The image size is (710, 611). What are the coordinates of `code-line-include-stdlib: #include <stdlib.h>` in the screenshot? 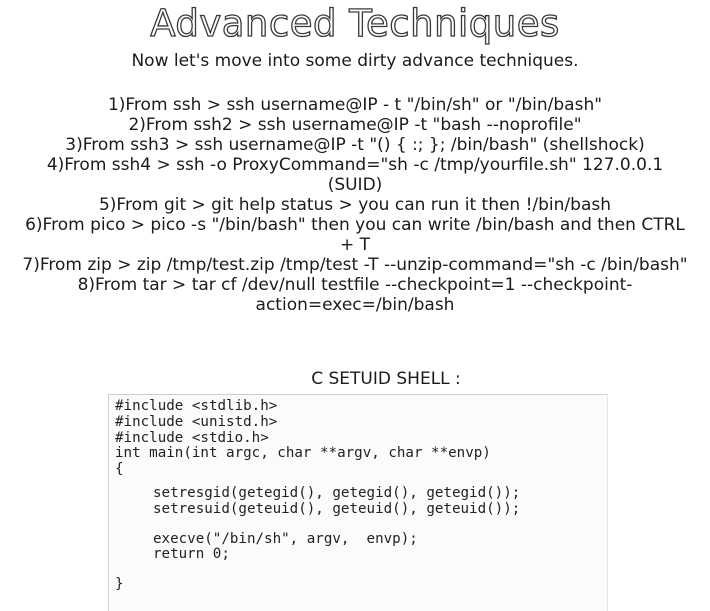 It's located at (196, 406).